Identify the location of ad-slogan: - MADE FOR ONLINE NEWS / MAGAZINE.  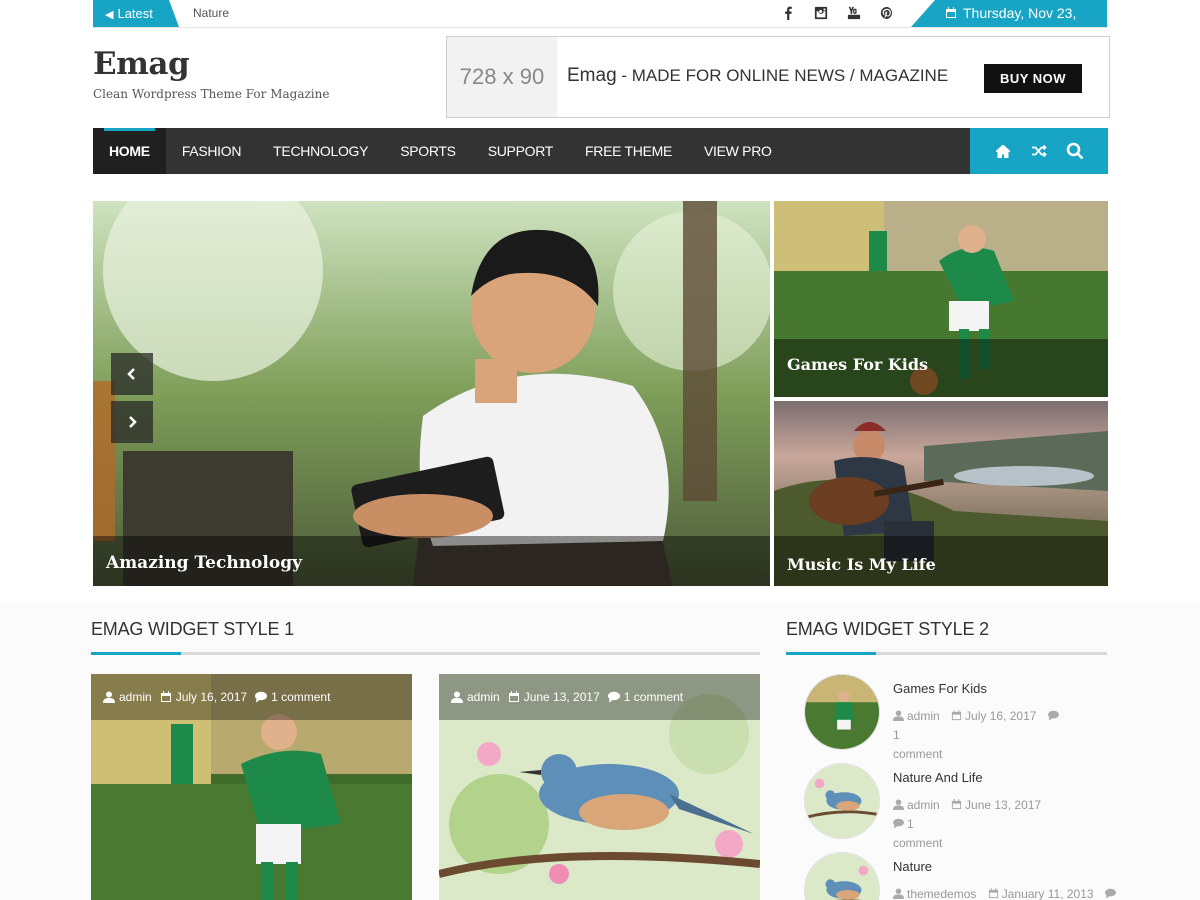
(782, 75).